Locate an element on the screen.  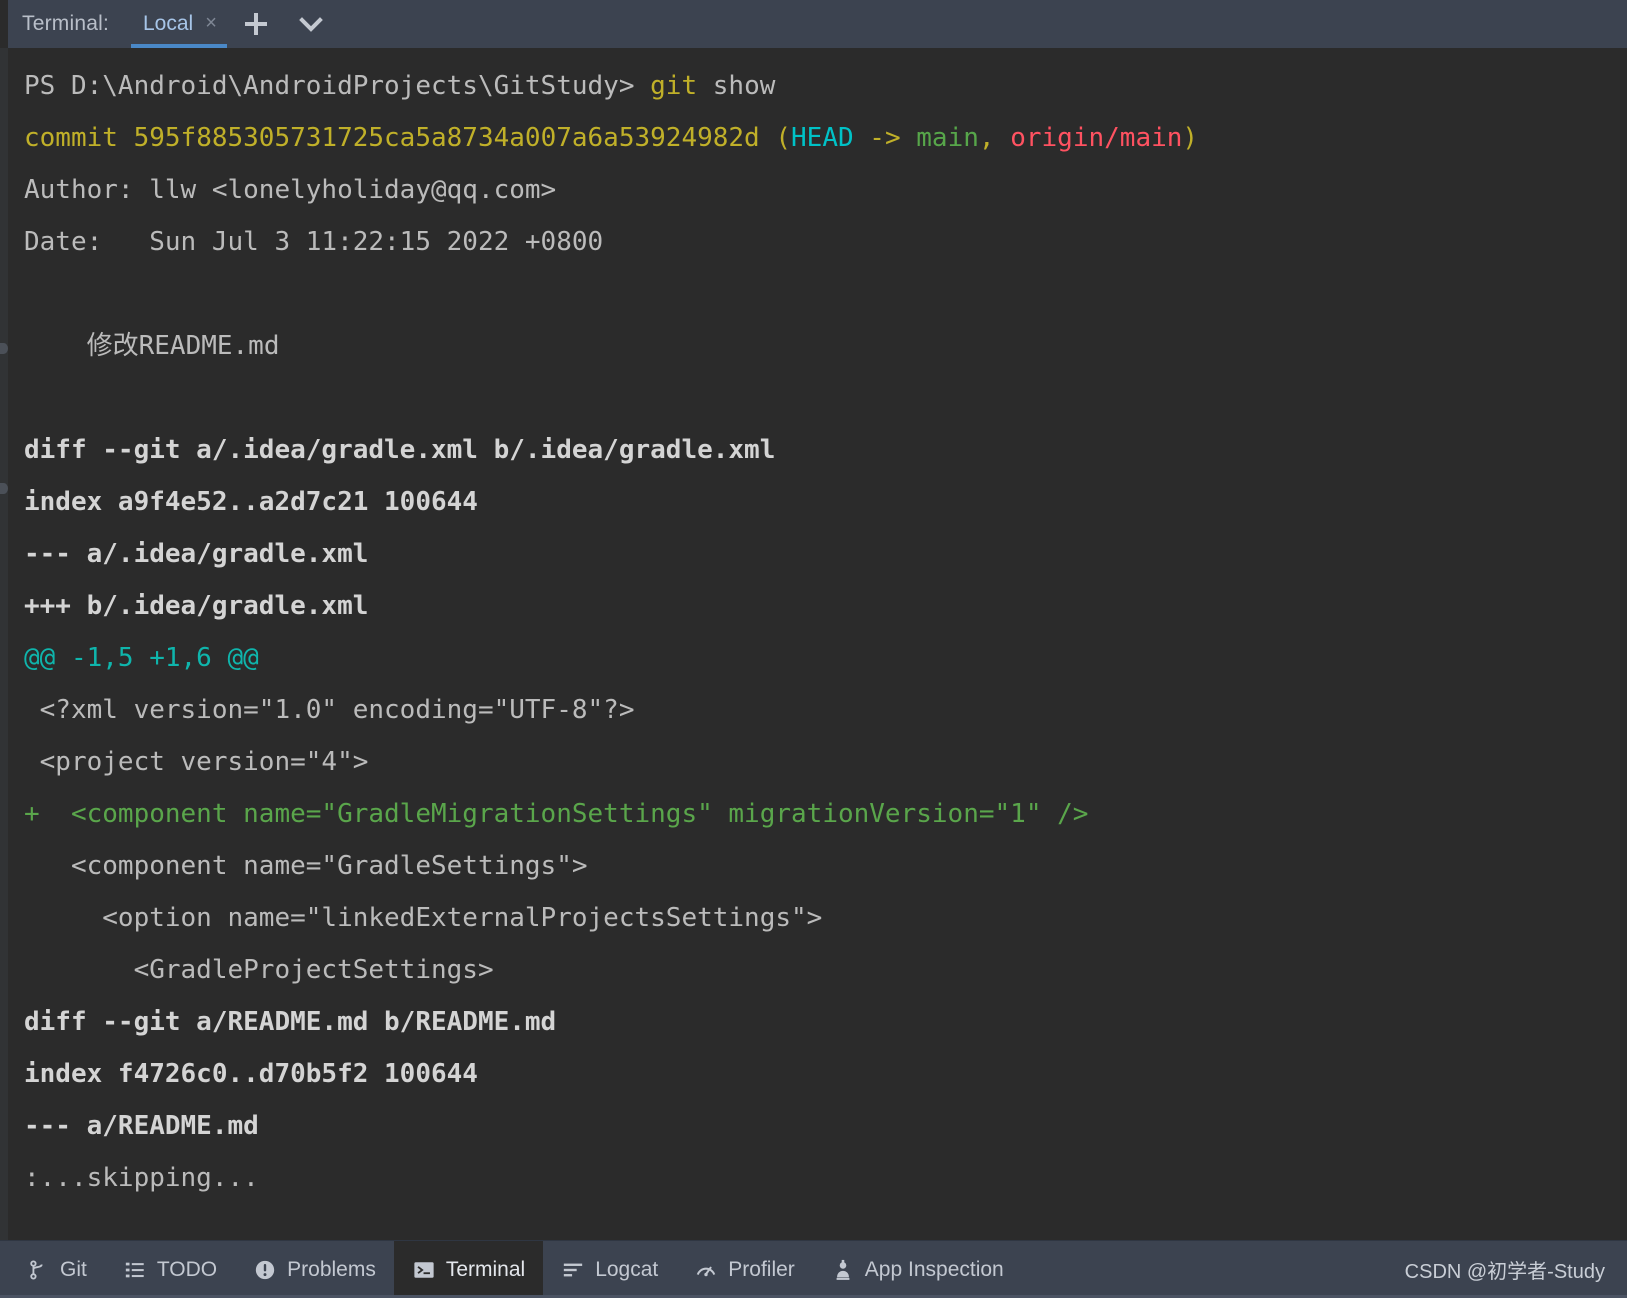
terminal-icon is located at coordinates (424, 1270).